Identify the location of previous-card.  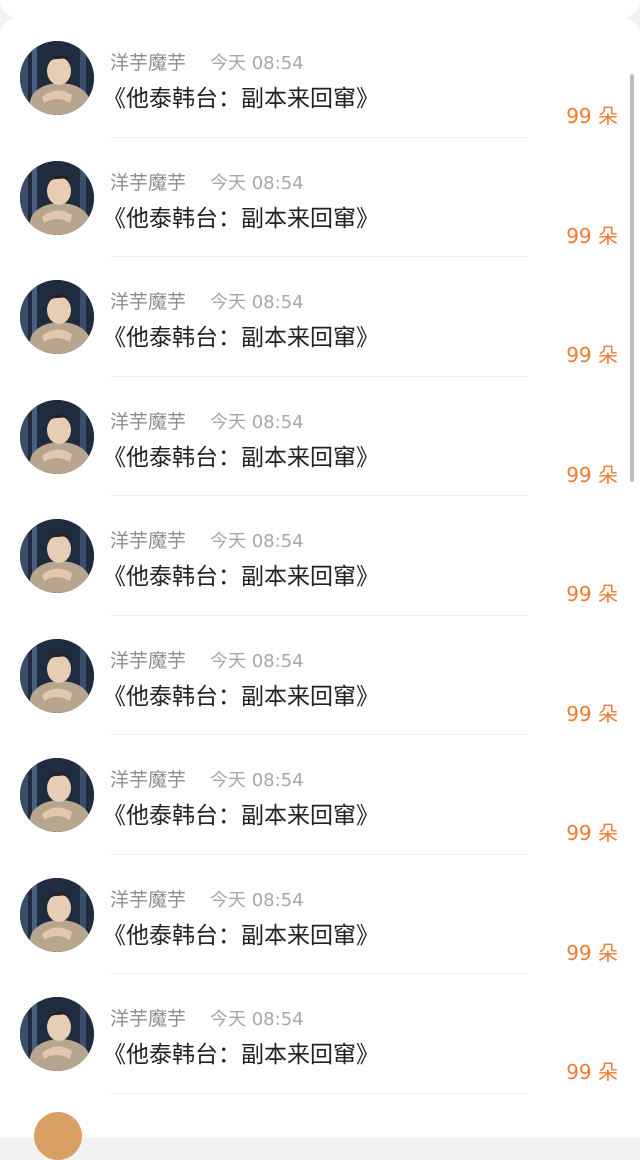
(320, 9).